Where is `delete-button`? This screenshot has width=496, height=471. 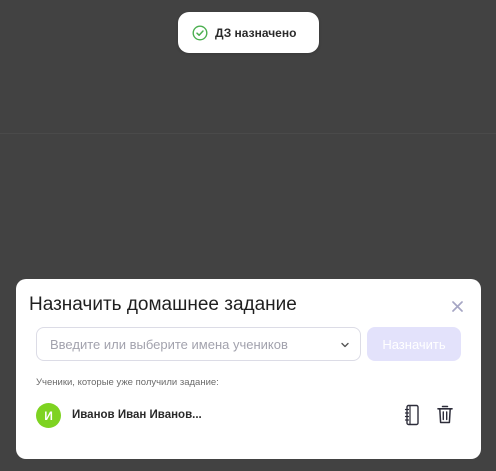 delete-button is located at coordinates (445, 414).